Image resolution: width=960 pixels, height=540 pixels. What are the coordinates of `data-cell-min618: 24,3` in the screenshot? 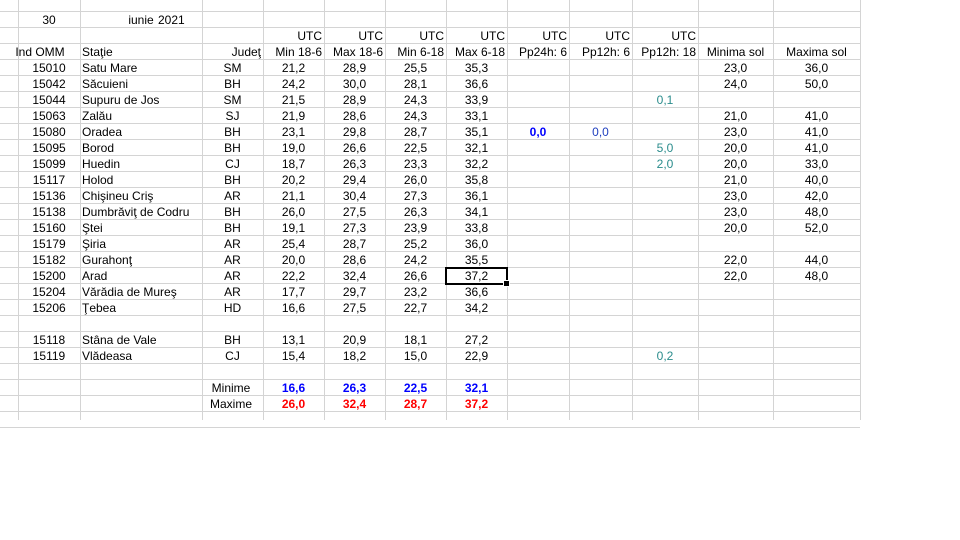 It's located at (415, 100).